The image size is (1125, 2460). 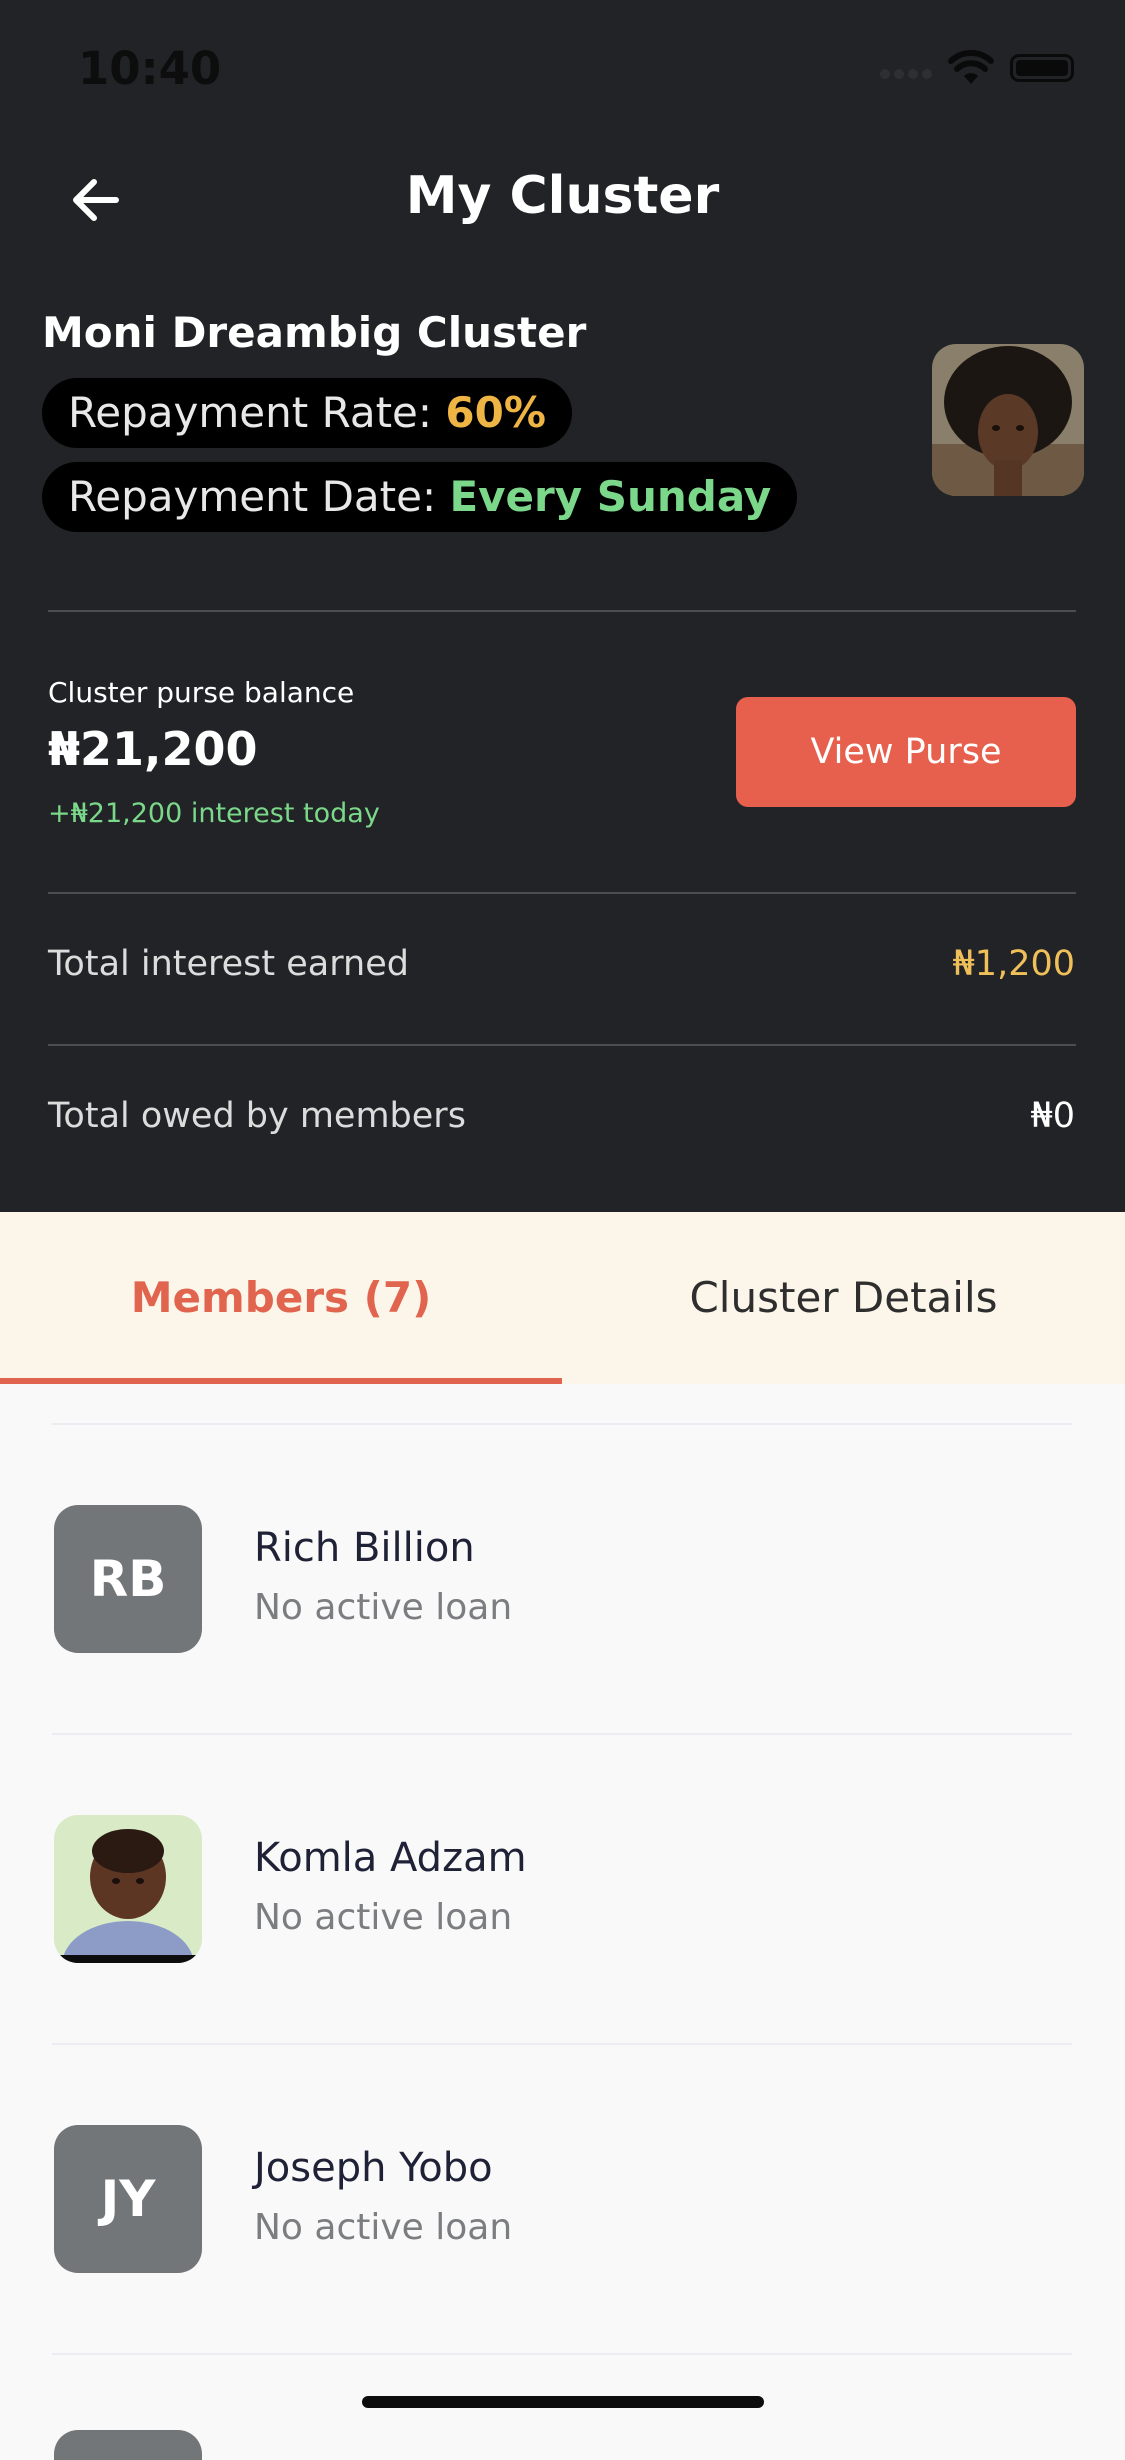 I want to click on view-purse-button: View Purse, so click(x=906, y=752).